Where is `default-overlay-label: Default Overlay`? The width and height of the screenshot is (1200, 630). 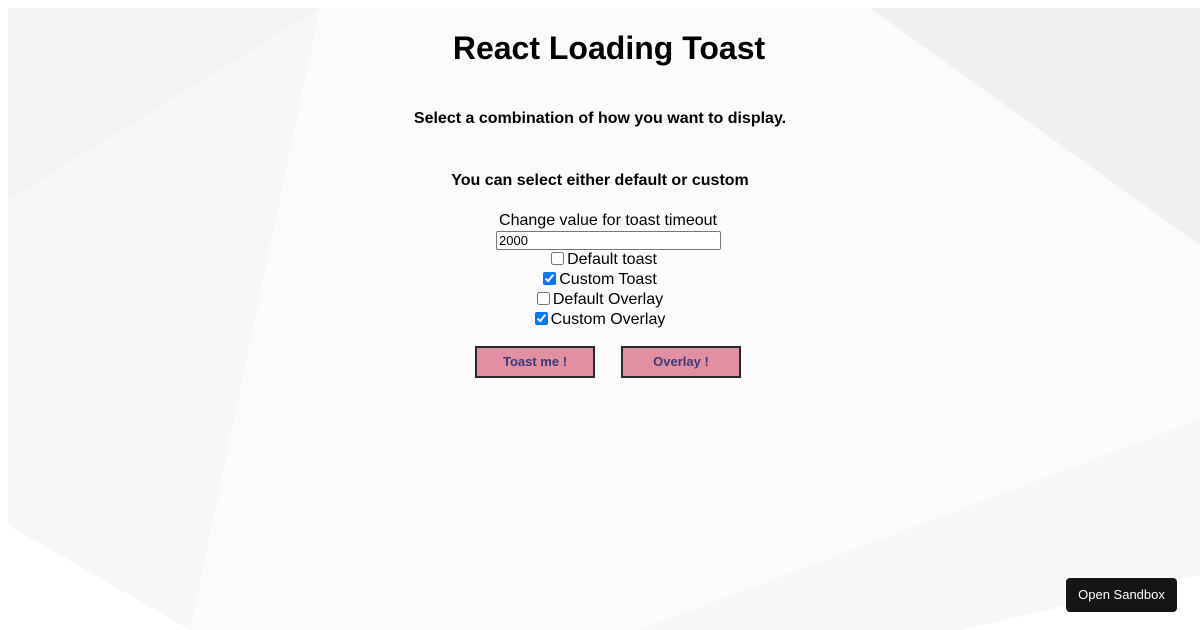 default-overlay-label: Default Overlay is located at coordinates (608, 299).